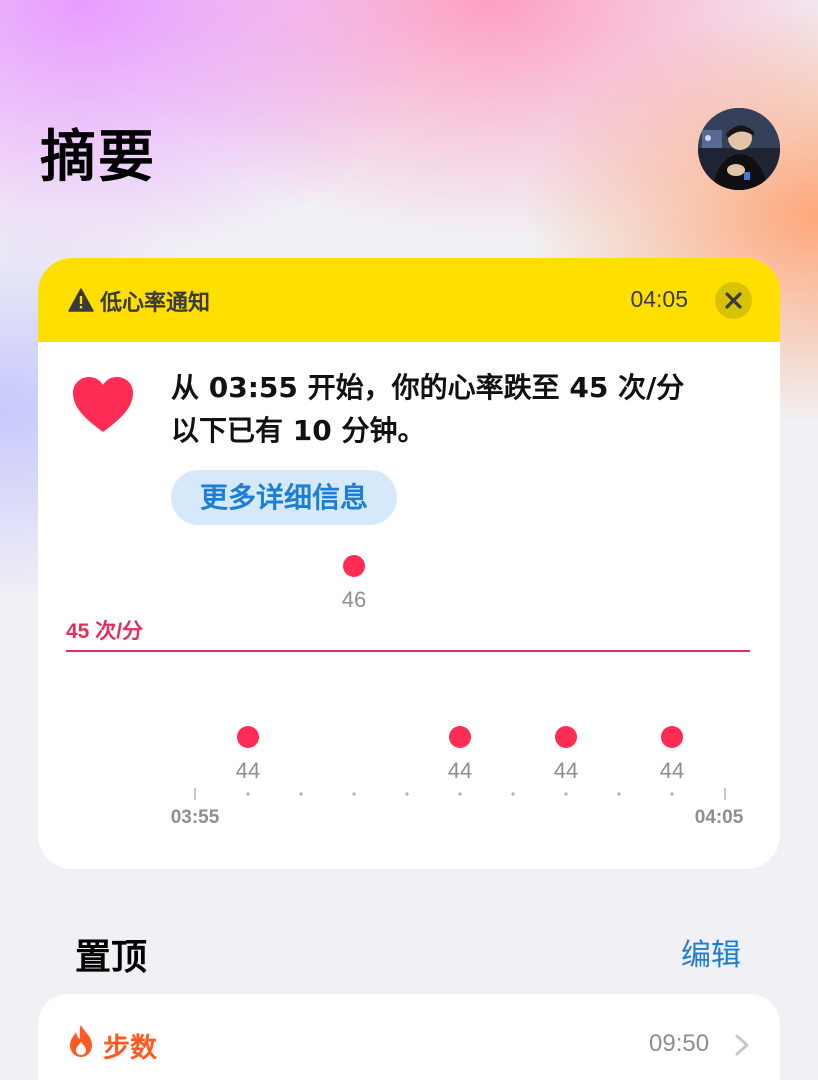 This screenshot has height=1080, width=818. What do you see at coordinates (111, 957) in the screenshot?
I see `pinned-section-title: 置顶` at bounding box center [111, 957].